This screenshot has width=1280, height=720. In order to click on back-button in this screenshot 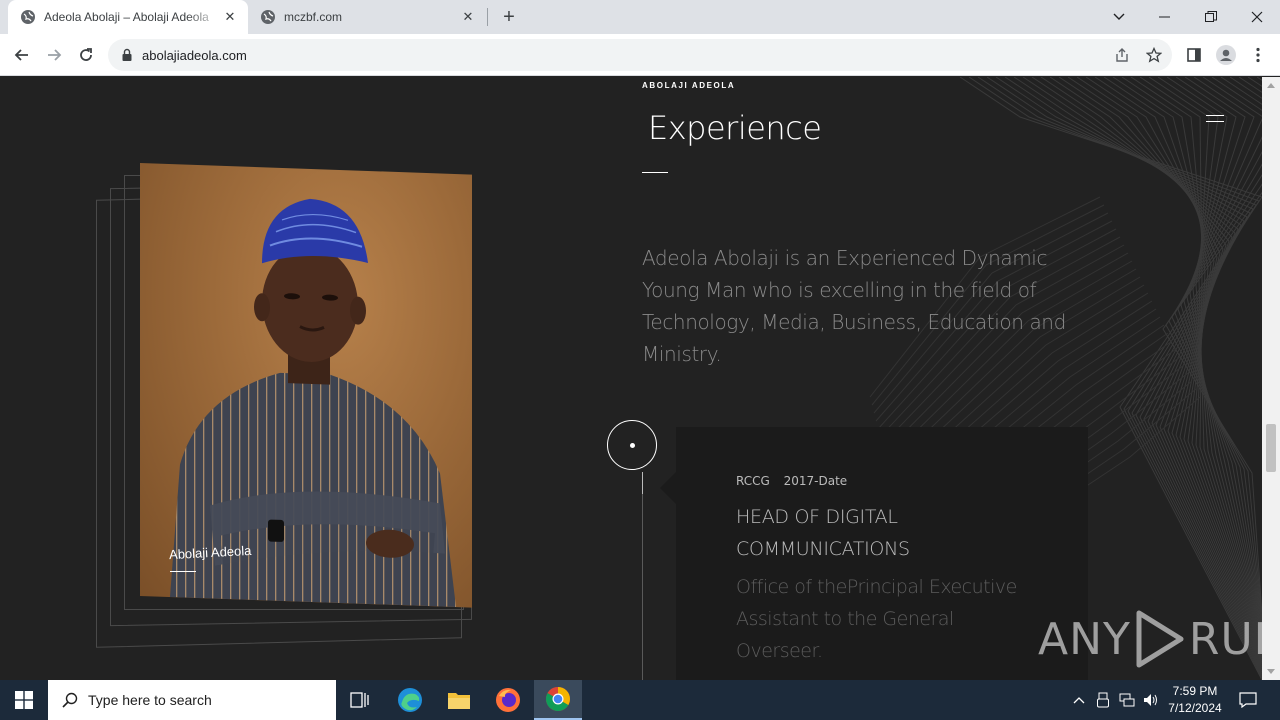, I will do `click(22, 55)`.